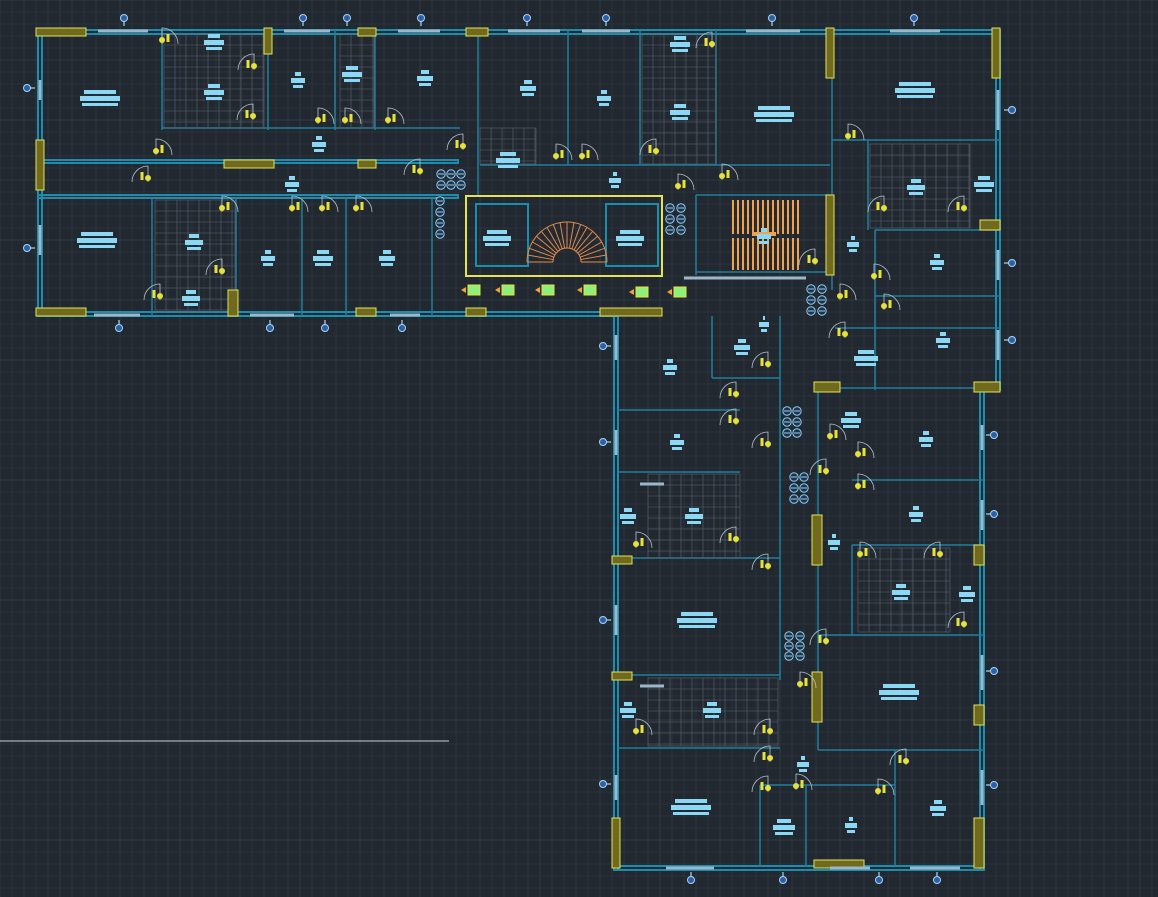 This screenshot has height=897, width=1158. What do you see at coordinates (195, 256) in the screenshot?
I see `tile-area` at bounding box center [195, 256].